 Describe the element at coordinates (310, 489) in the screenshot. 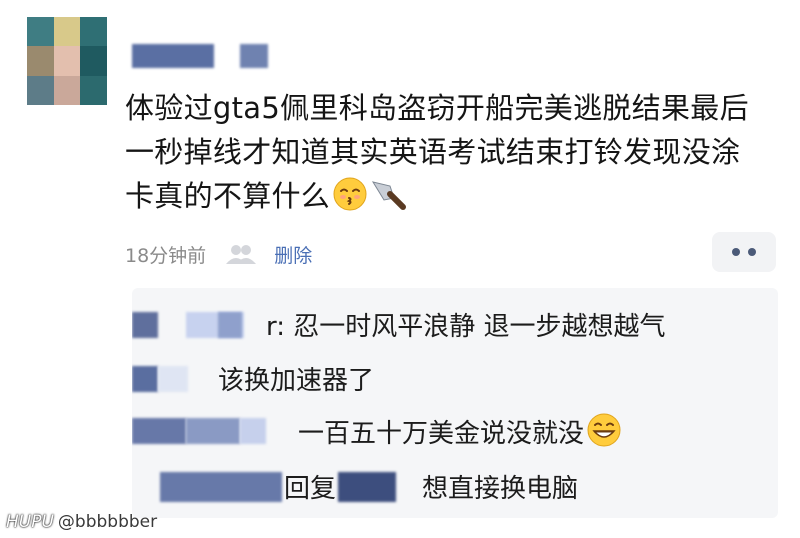

I see `reply-prefix: 回复` at that location.